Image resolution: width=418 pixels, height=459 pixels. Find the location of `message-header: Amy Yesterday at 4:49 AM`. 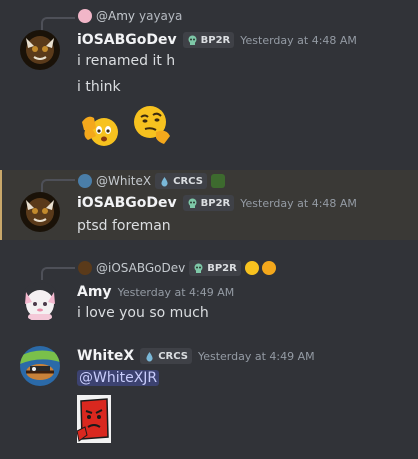

message-header: Amy Yesterday at 4:49 AM is located at coordinates (155, 292).